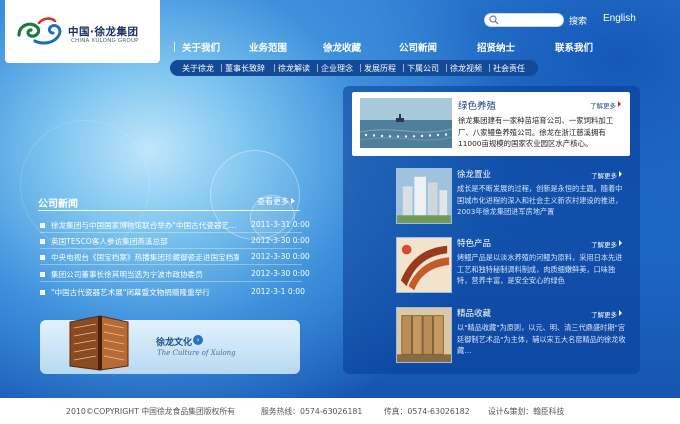  I want to click on sub-nav: 关于徐龙 董事长致辞 徐龙解读 企业理念 发展历程 下属公司 徐龙视频 社会责任, so click(354, 68).